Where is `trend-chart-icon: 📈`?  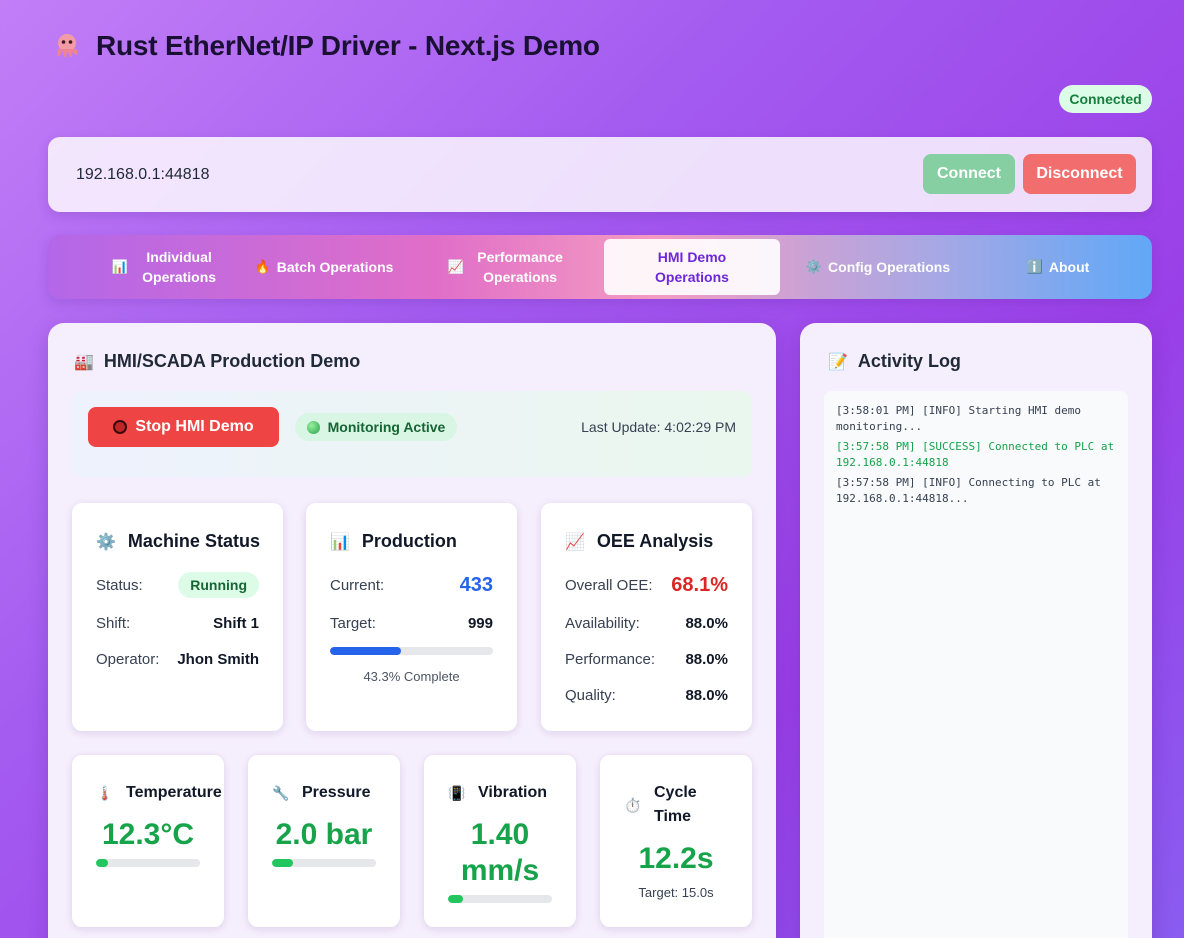
trend-chart-icon: 📈 is located at coordinates (456, 266).